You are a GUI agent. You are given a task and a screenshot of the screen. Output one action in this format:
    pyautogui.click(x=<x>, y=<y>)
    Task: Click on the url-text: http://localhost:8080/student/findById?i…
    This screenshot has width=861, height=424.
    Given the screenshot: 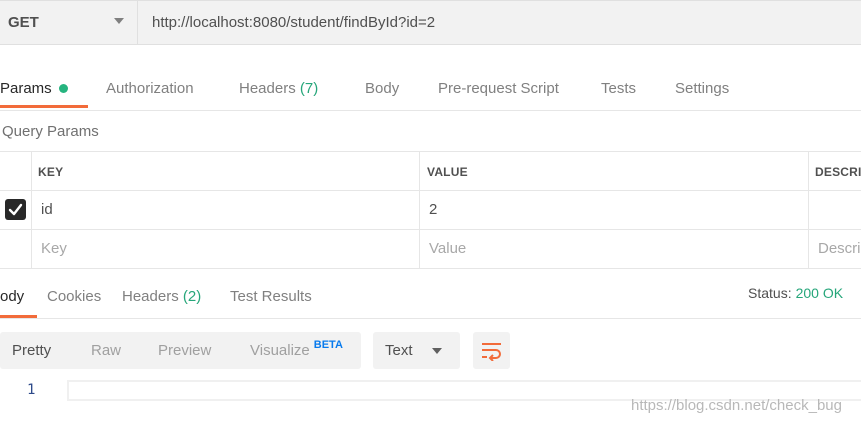 What is the action you would take?
    pyautogui.click(x=294, y=22)
    